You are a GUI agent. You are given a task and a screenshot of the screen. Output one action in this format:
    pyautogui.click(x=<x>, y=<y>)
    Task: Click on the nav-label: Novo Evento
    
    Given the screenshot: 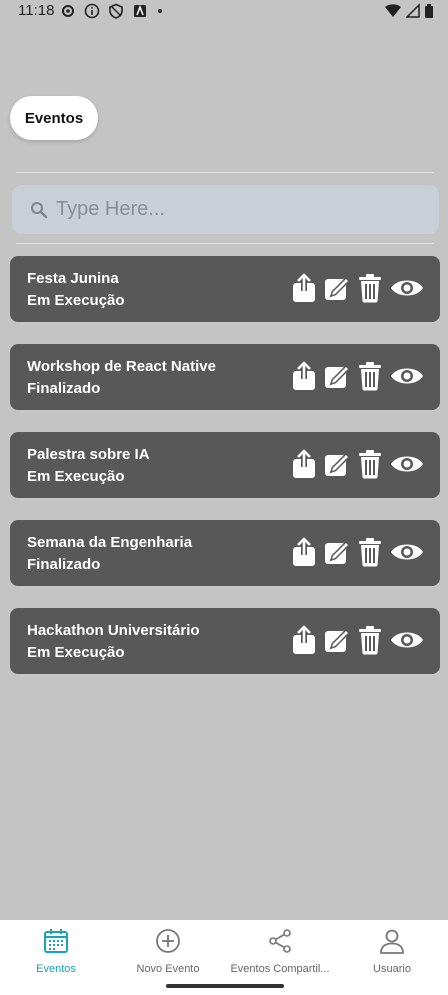 What is the action you would take?
    pyautogui.click(x=168, y=969)
    